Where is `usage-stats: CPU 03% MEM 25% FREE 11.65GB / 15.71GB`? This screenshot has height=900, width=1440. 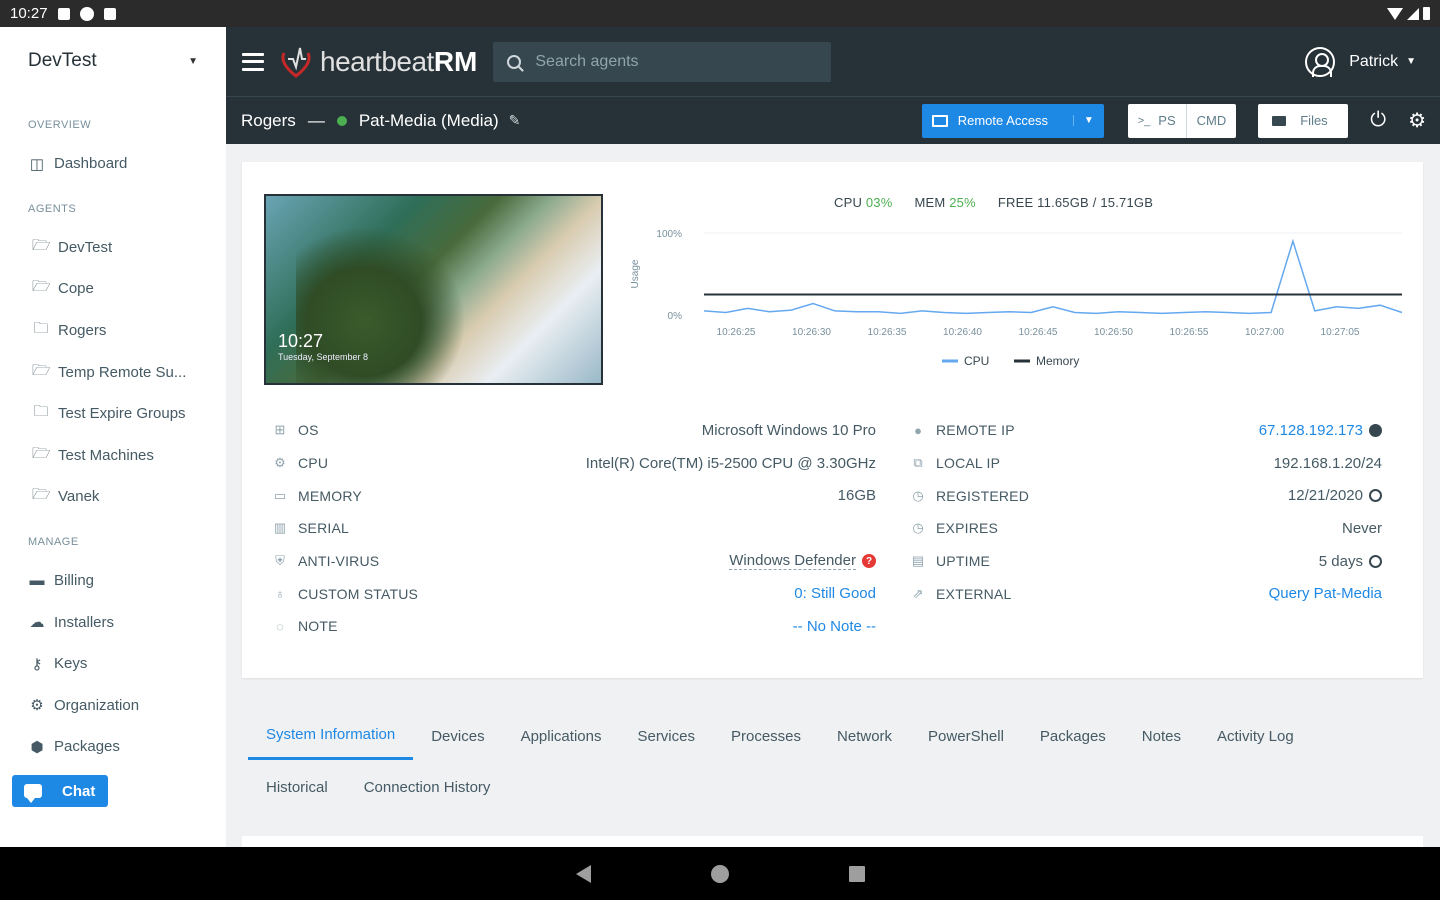 usage-stats: CPU 03% MEM 25% FREE 11.65GB / 15.71GB is located at coordinates (993, 202).